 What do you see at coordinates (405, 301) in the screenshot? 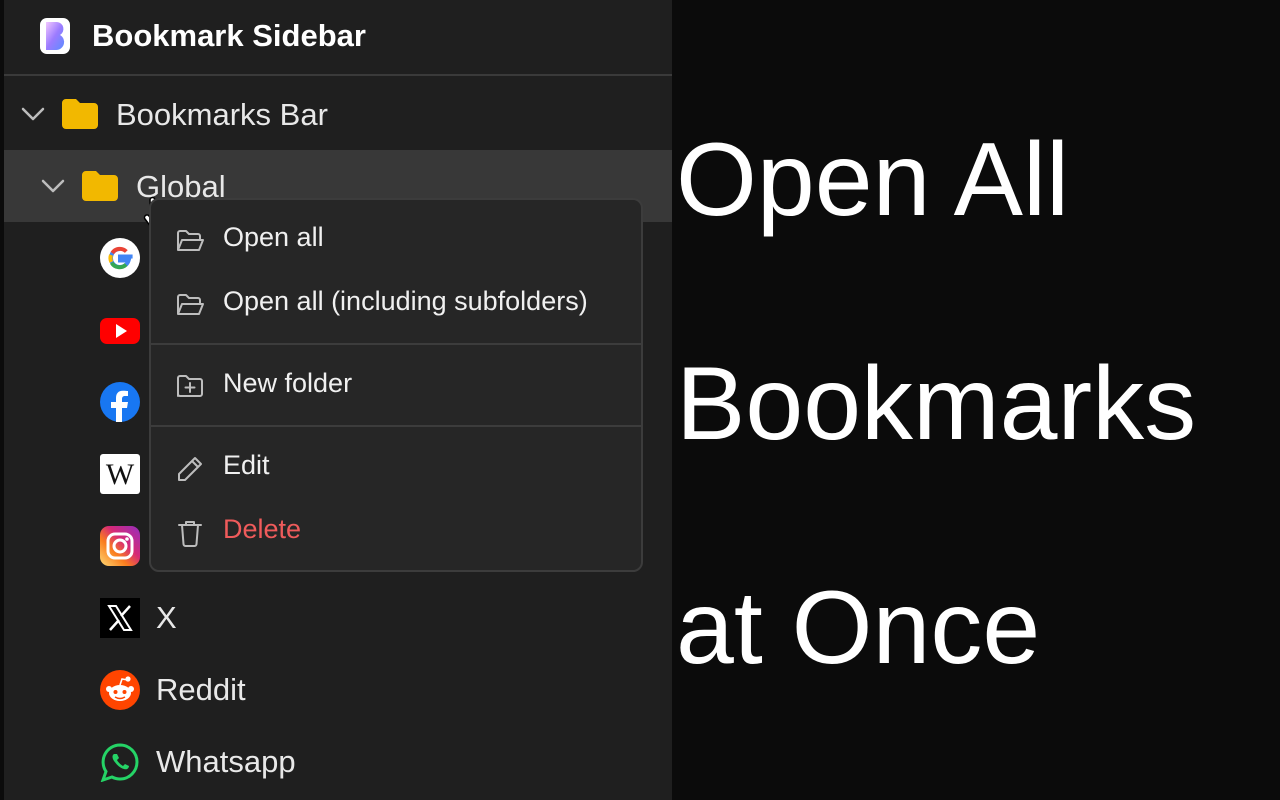
I see `menu-item-label: Open all (including subfolders)` at bounding box center [405, 301].